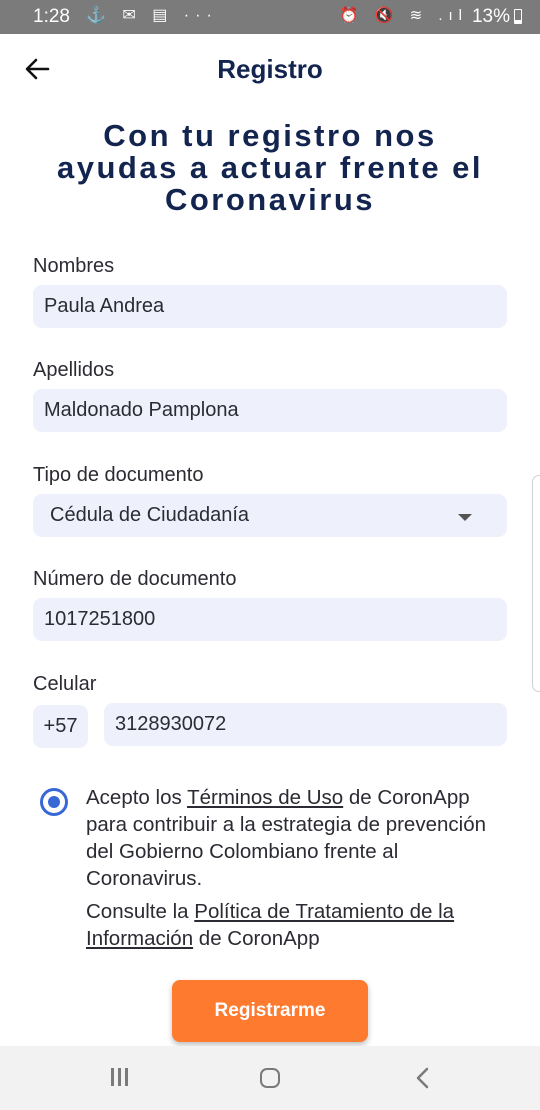 This screenshot has height=1110, width=540. I want to click on celular-input: 3128930072, so click(305, 724).